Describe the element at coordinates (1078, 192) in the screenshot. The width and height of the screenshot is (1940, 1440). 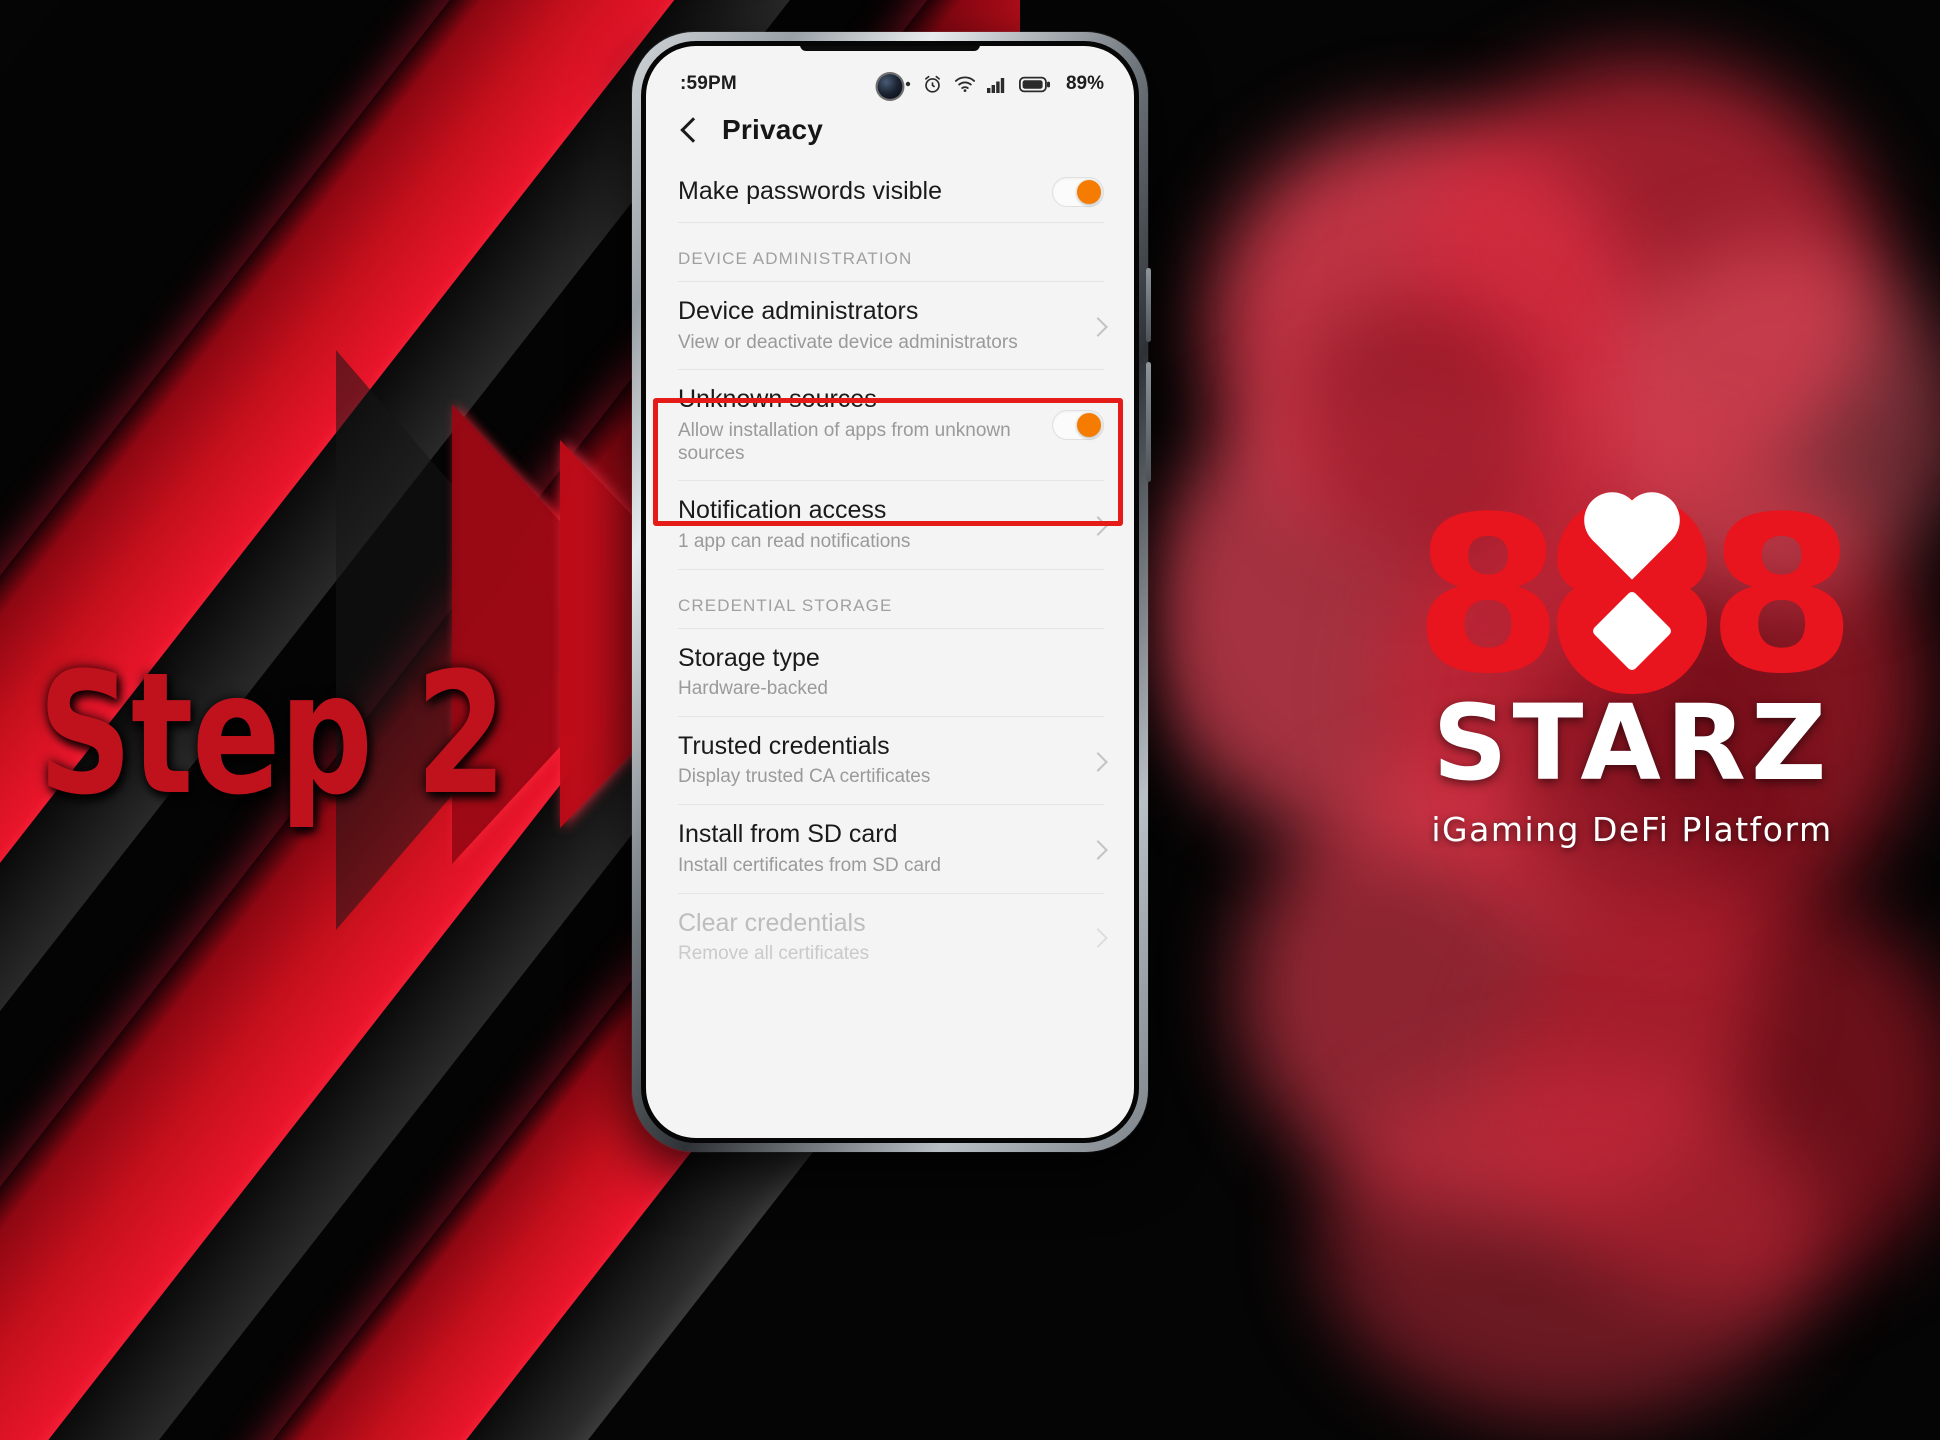
I see `toggle-make-passwords-visible` at that location.